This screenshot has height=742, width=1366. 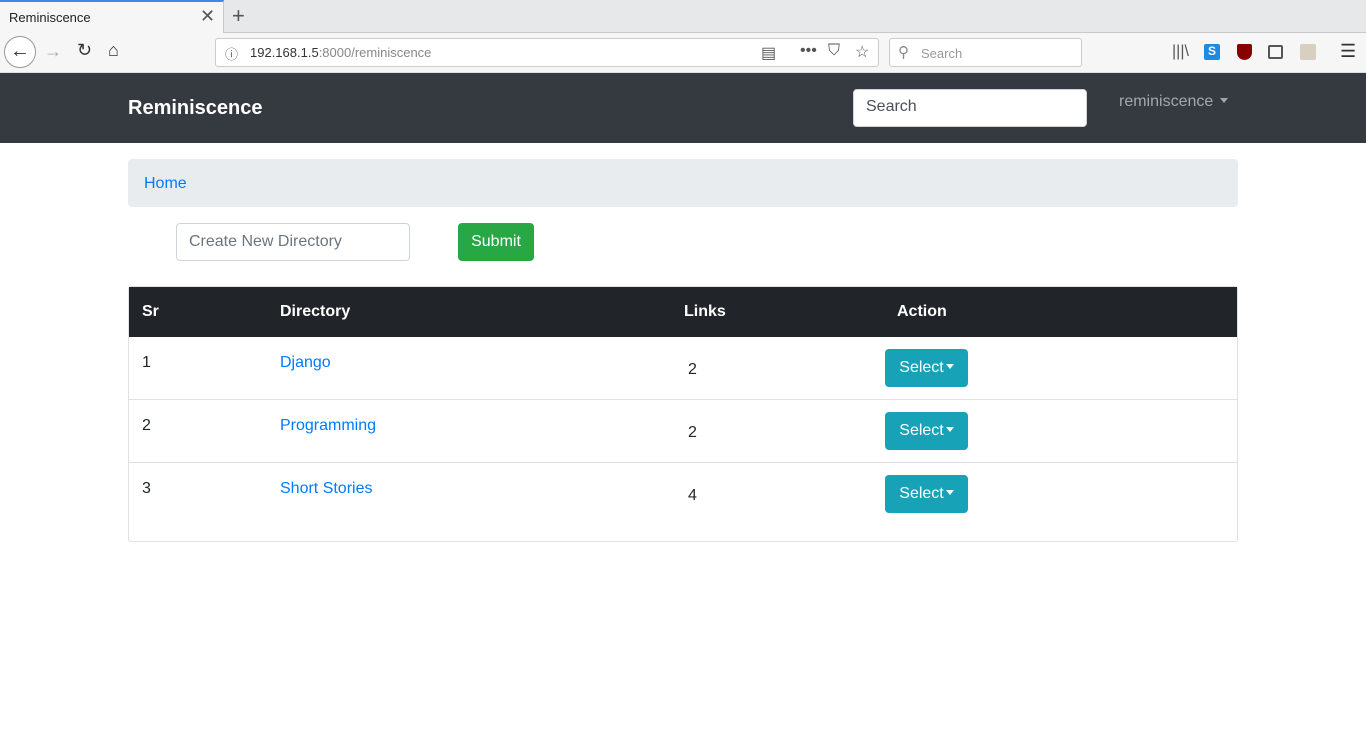 What do you see at coordinates (231, 53) in the screenshot?
I see `info-icon: ⓘ` at bounding box center [231, 53].